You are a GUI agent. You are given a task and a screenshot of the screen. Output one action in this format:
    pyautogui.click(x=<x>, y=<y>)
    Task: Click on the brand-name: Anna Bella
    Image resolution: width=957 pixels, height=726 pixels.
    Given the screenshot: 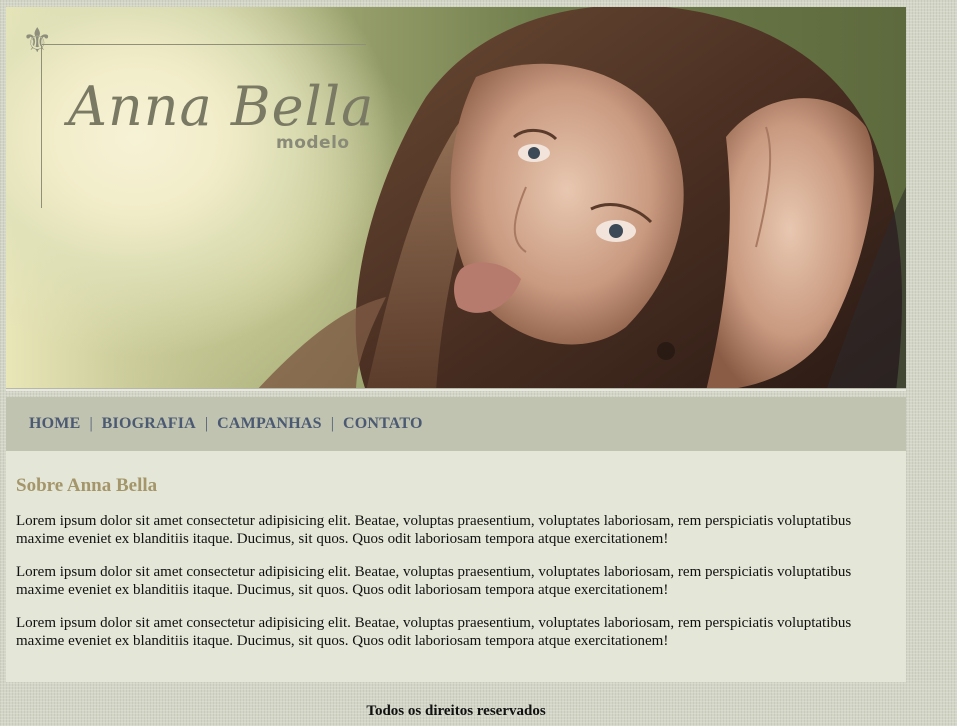 What is the action you would take?
    pyautogui.click(x=221, y=106)
    